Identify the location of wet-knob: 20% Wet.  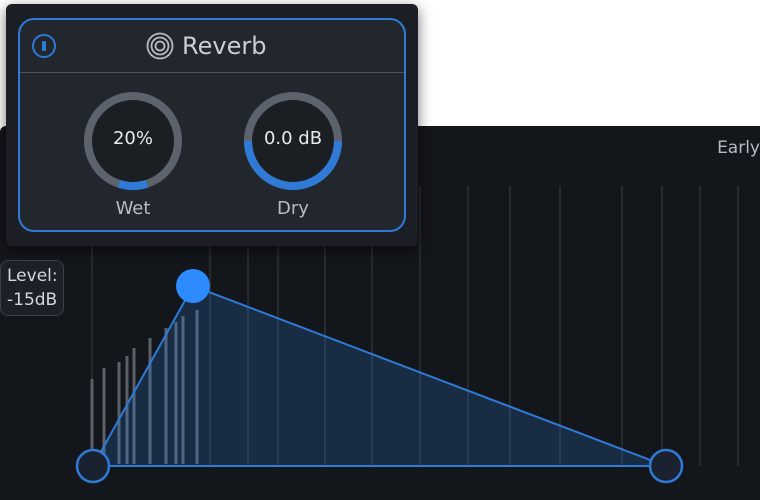
(133, 160).